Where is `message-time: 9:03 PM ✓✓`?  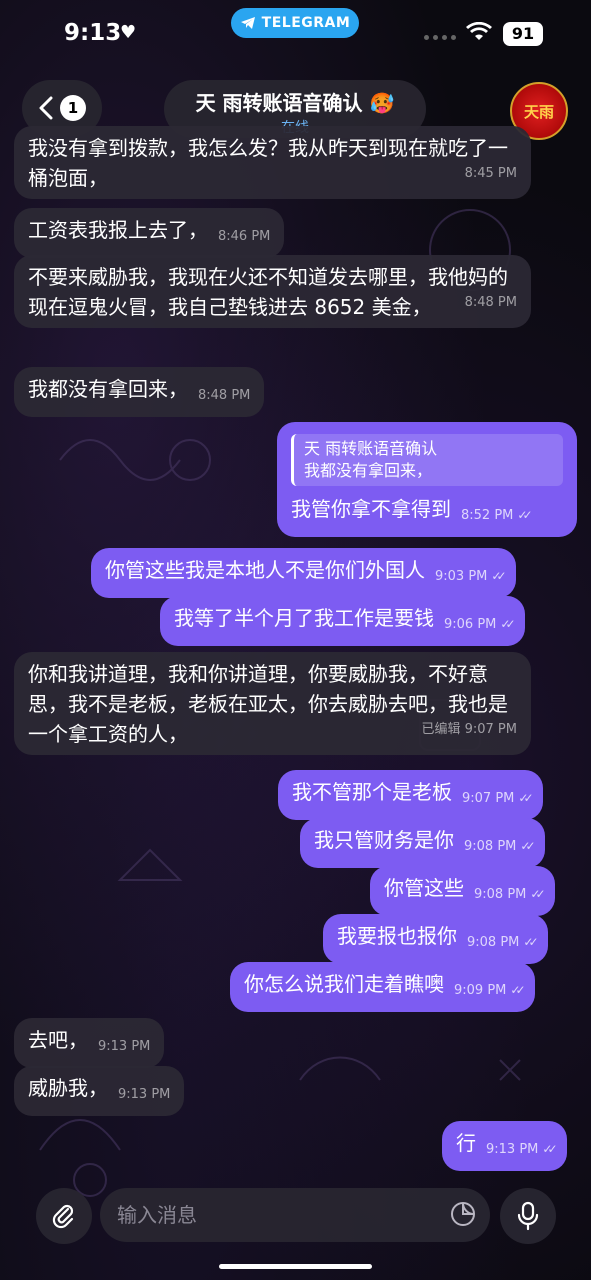 message-time: 9:03 PM ✓✓ is located at coordinates (471, 576).